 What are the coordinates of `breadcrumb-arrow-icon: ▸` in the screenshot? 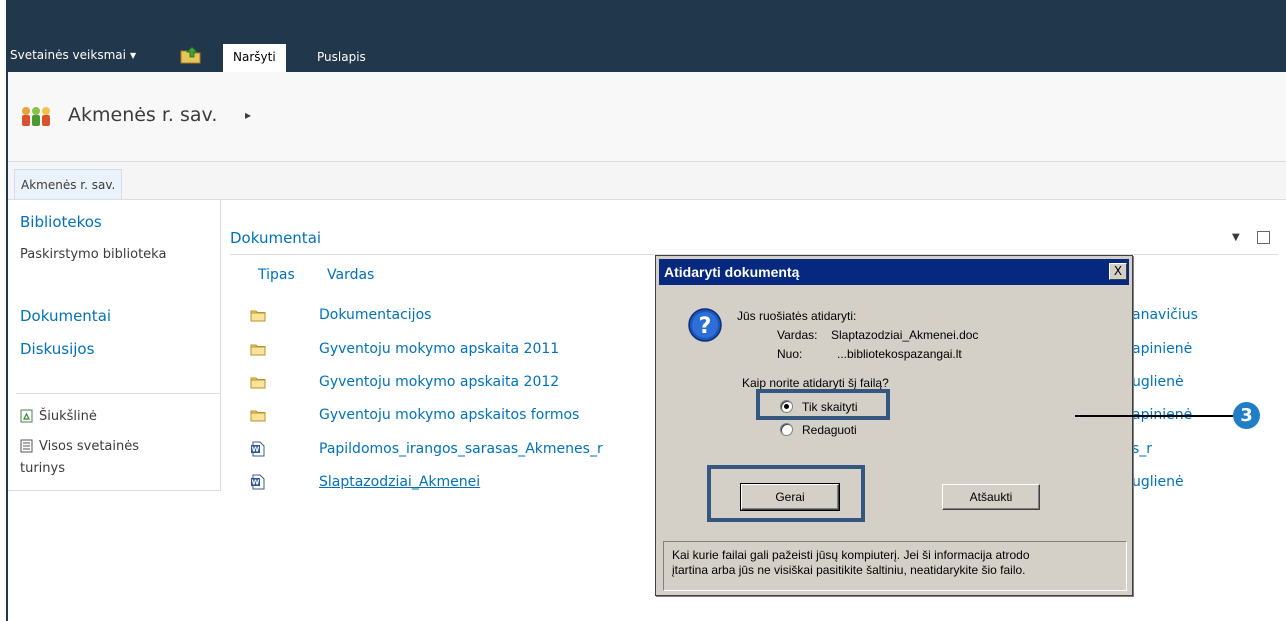 It's located at (248, 115).